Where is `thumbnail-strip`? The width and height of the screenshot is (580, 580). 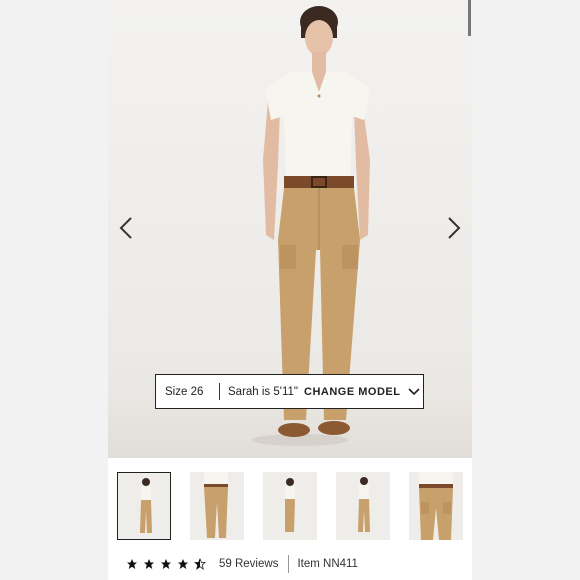 thumbnail-strip is located at coordinates (290, 506).